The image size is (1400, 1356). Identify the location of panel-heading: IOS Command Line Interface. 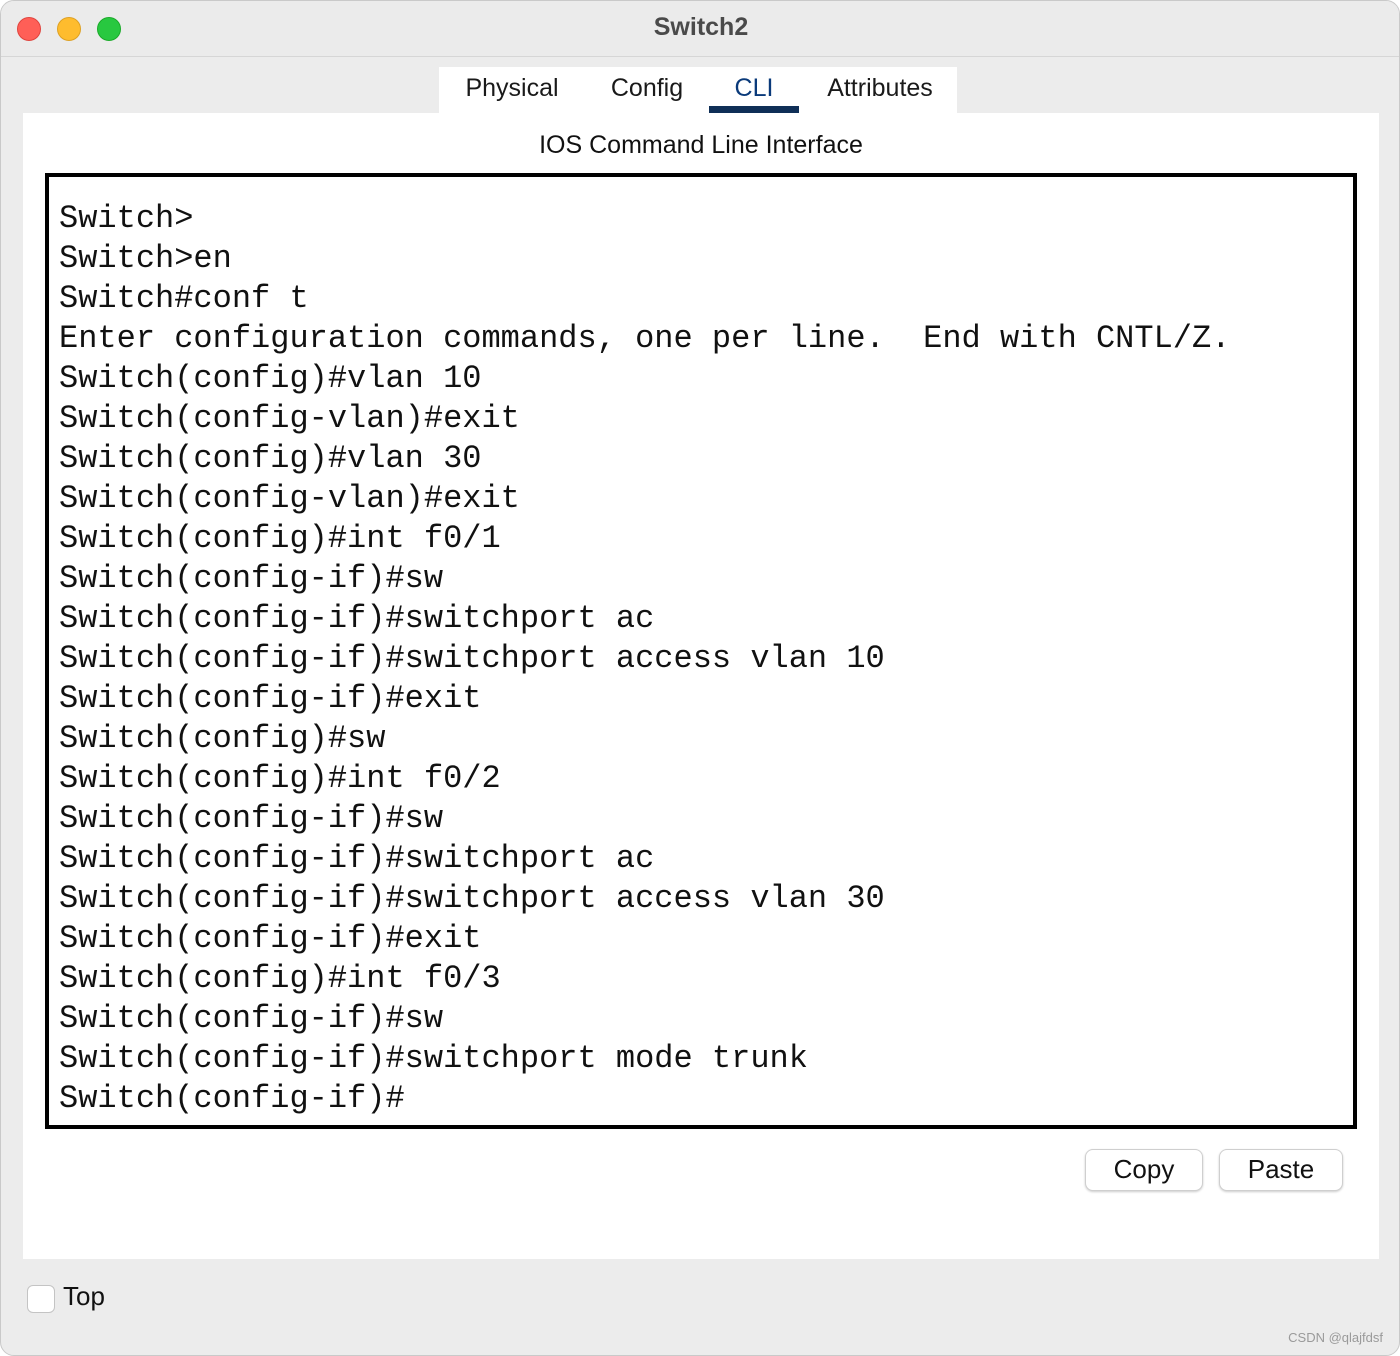
(701, 145).